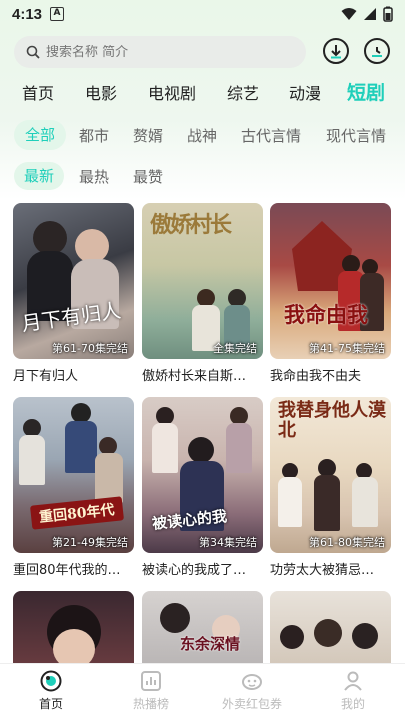 This screenshot has height=720, width=405. I want to click on tab-movie: 电影, so click(101, 92).